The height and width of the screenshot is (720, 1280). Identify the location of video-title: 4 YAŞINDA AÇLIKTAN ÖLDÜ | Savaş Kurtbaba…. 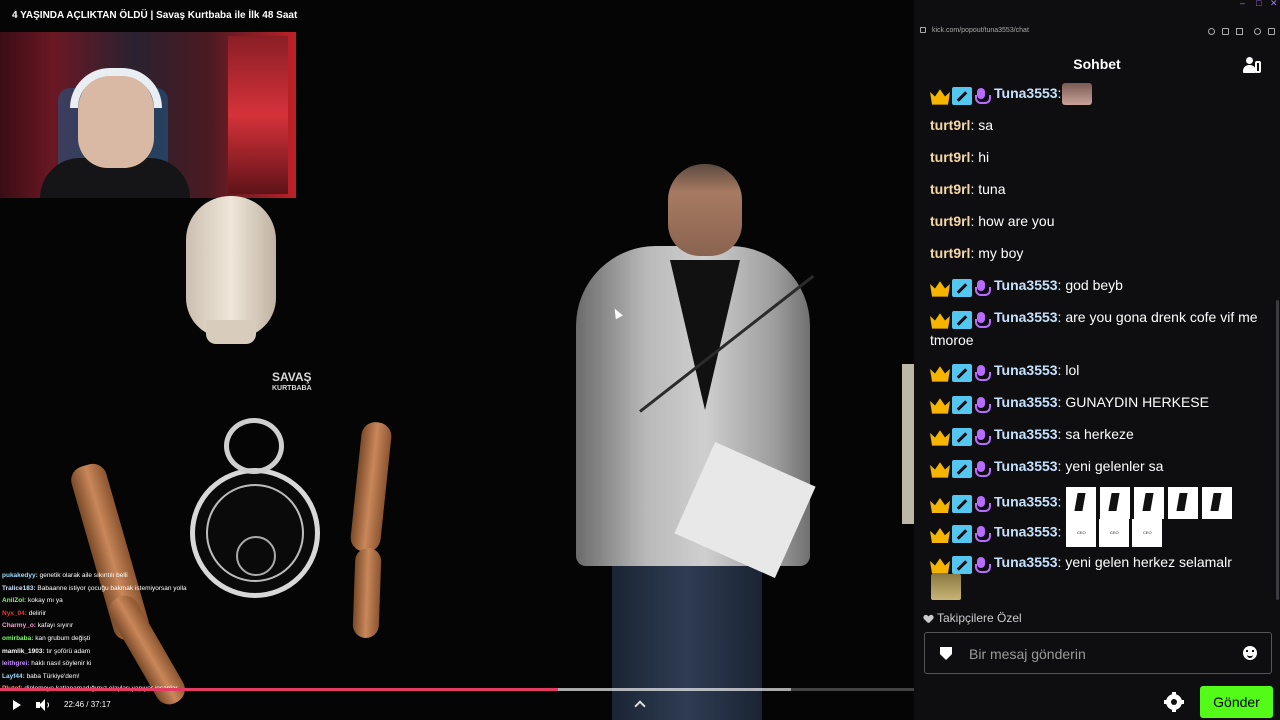
(155, 15).